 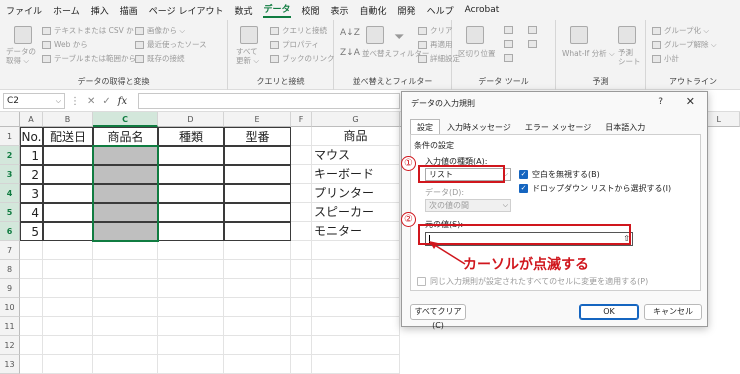 I want to click on consolidate-icon, so click(x=534, y=30).